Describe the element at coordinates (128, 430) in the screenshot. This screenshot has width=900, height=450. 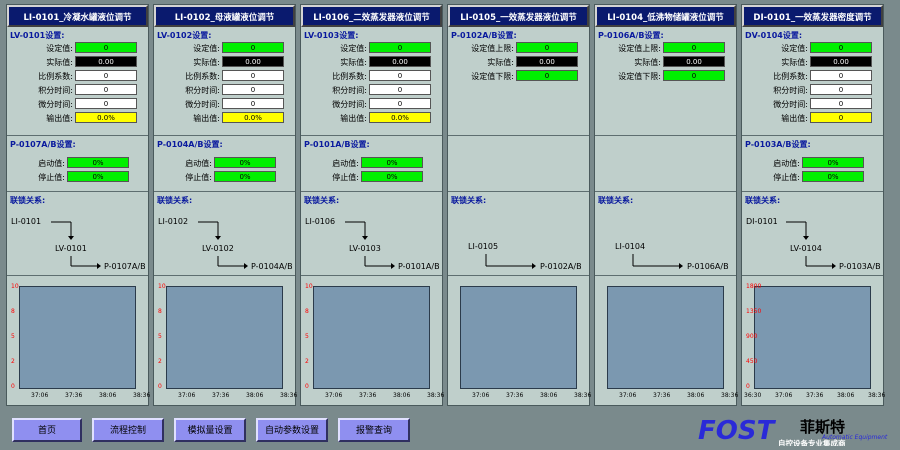
I see `process-control-button: 流程控制` at that location.